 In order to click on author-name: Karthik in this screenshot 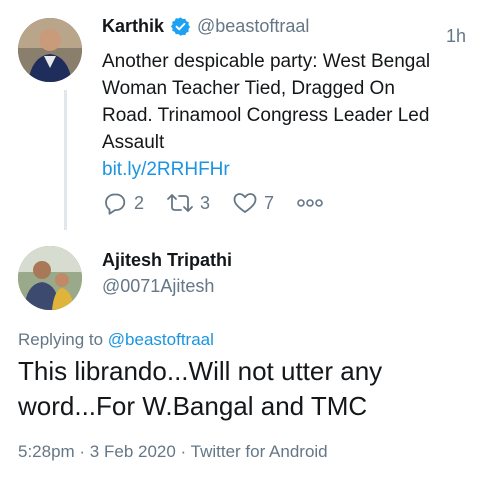, I will do `click(133, 26)`.